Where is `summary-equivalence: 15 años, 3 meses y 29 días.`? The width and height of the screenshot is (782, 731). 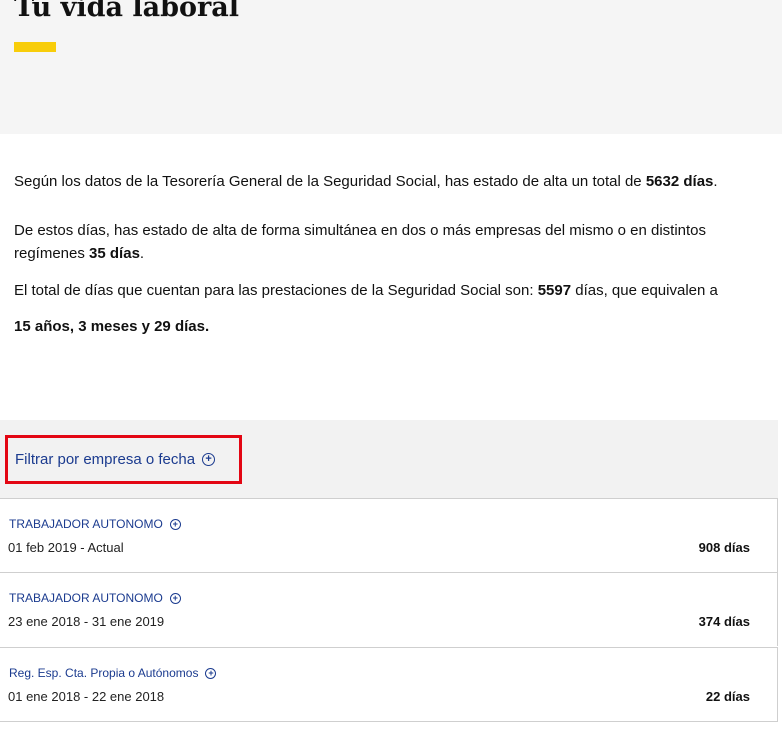
summary-equivalence: 15 años, 3 meses y 29 días. is located at coordinates (384, 326).